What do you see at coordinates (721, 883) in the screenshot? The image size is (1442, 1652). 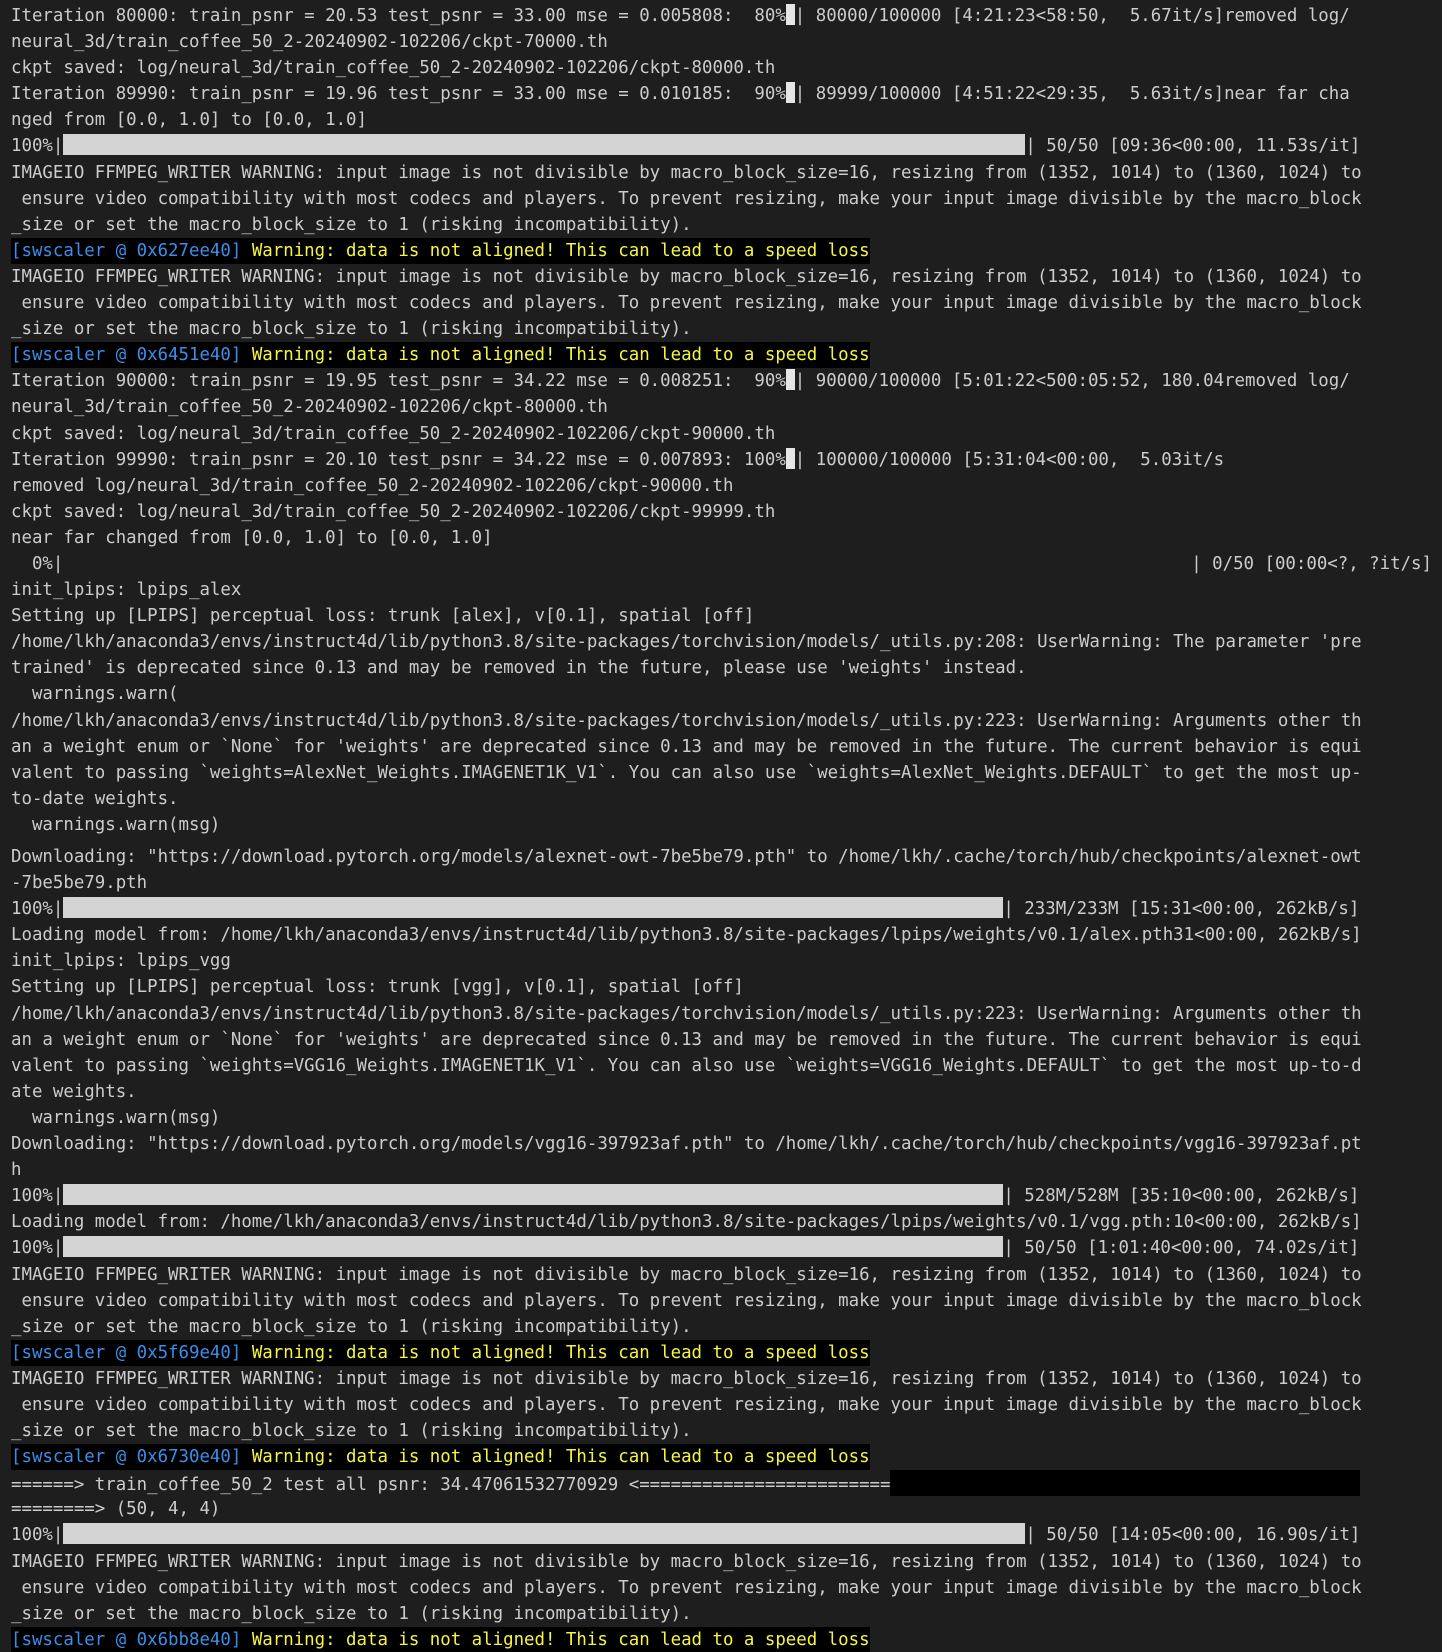 I see `terminal-line: -7be5be79.pth` at bounding box center [721, 883].